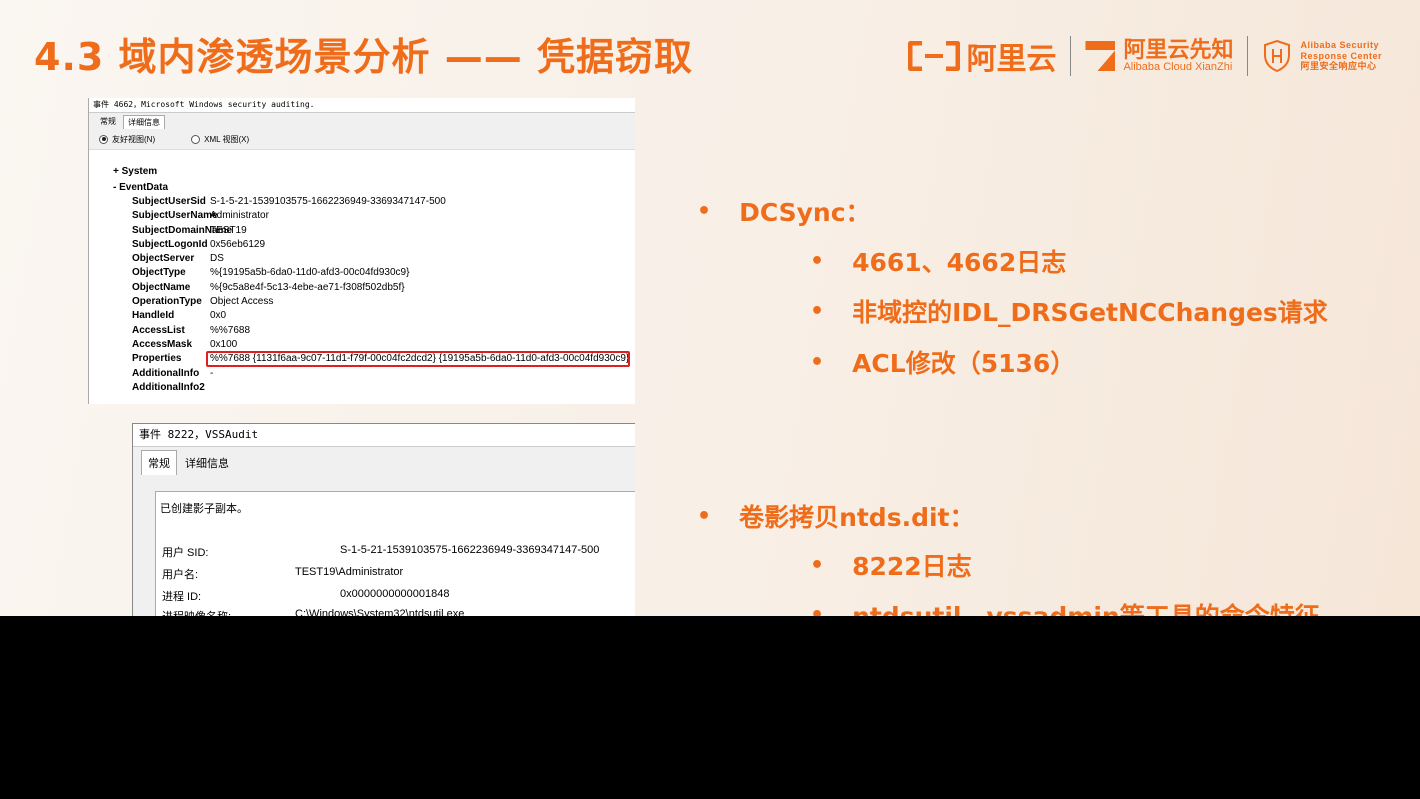 The image size is (1420, 799). Describe the element at coordinates (1178, 66) in the screenshot. I see `xianzhi-en: Alibaba Cloud XianZhi` at that location.